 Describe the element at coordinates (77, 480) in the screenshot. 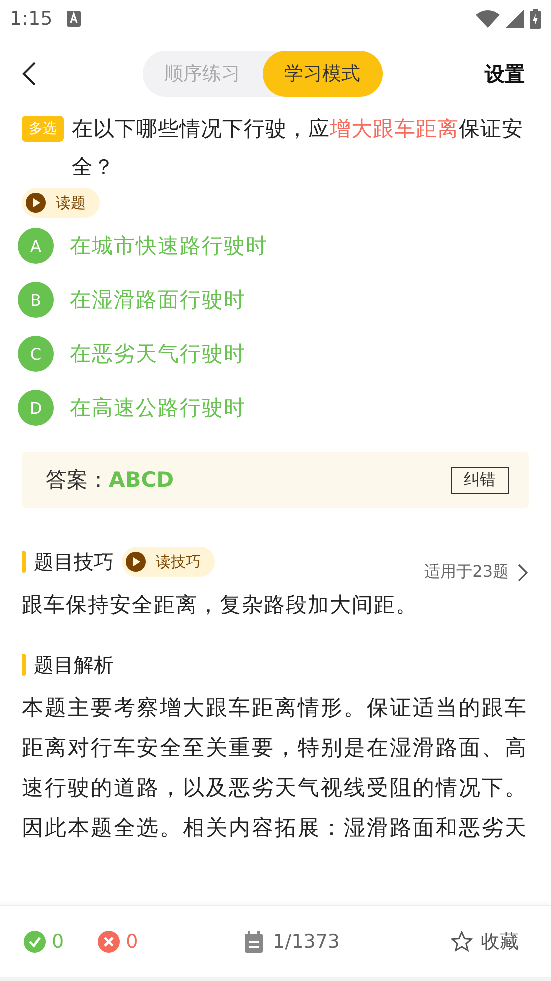

I see `answer-label: 答案：` at that location.